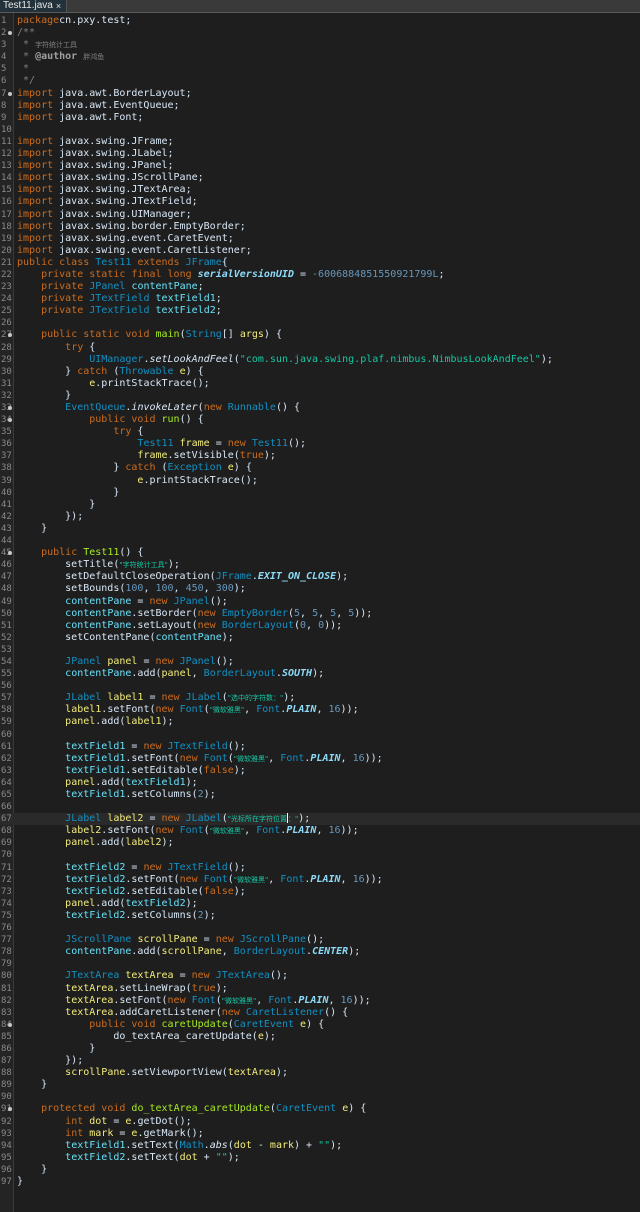  Describe the element at coordinates (320, 323) in the screenshot. I see `code-line: 26` at that location.